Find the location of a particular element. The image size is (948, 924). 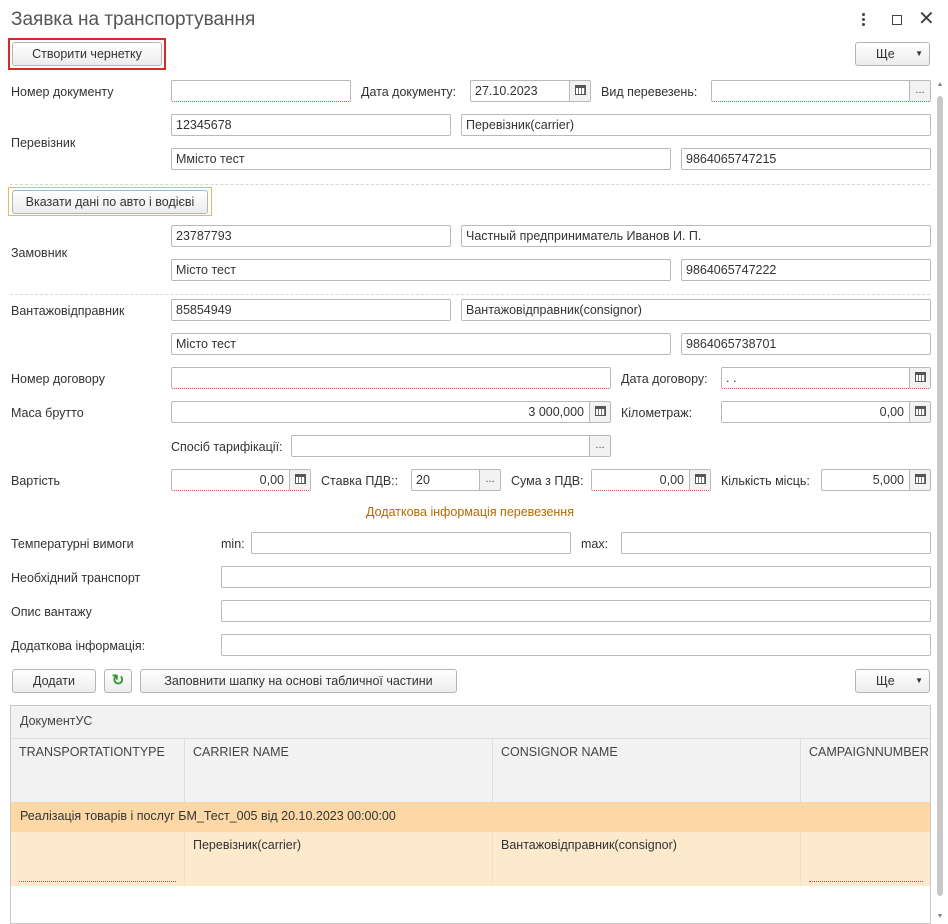

temperature-label: Температурні вимоги is located at coordinates (72, 544).